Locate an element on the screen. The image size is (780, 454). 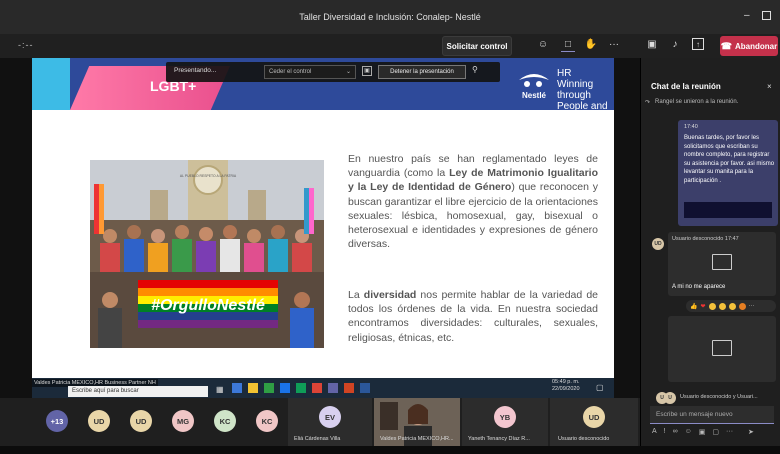
brand-tagline: HR Winning through People and Teams is located at coordinates (585, 89).